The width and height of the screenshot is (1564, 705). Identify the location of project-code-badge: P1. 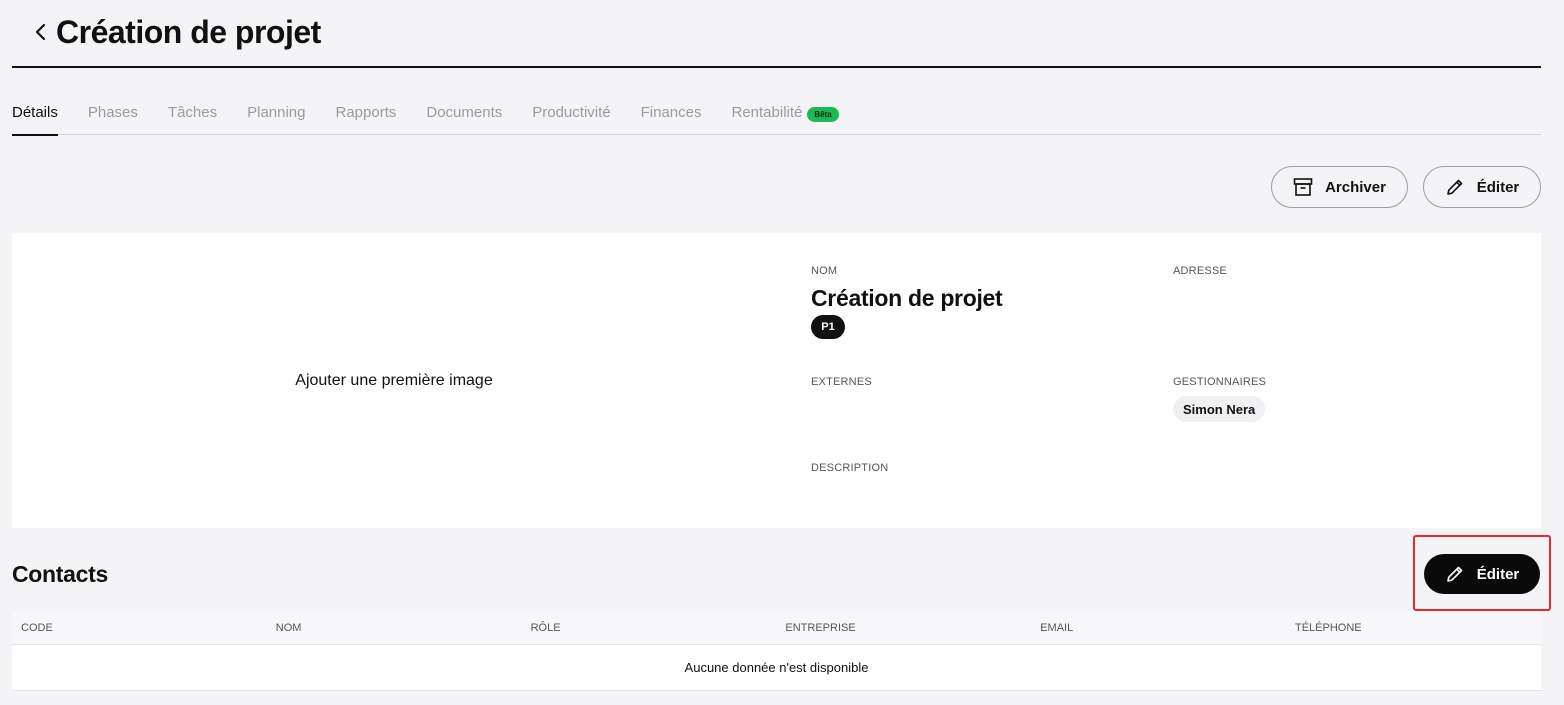
(828, 327).